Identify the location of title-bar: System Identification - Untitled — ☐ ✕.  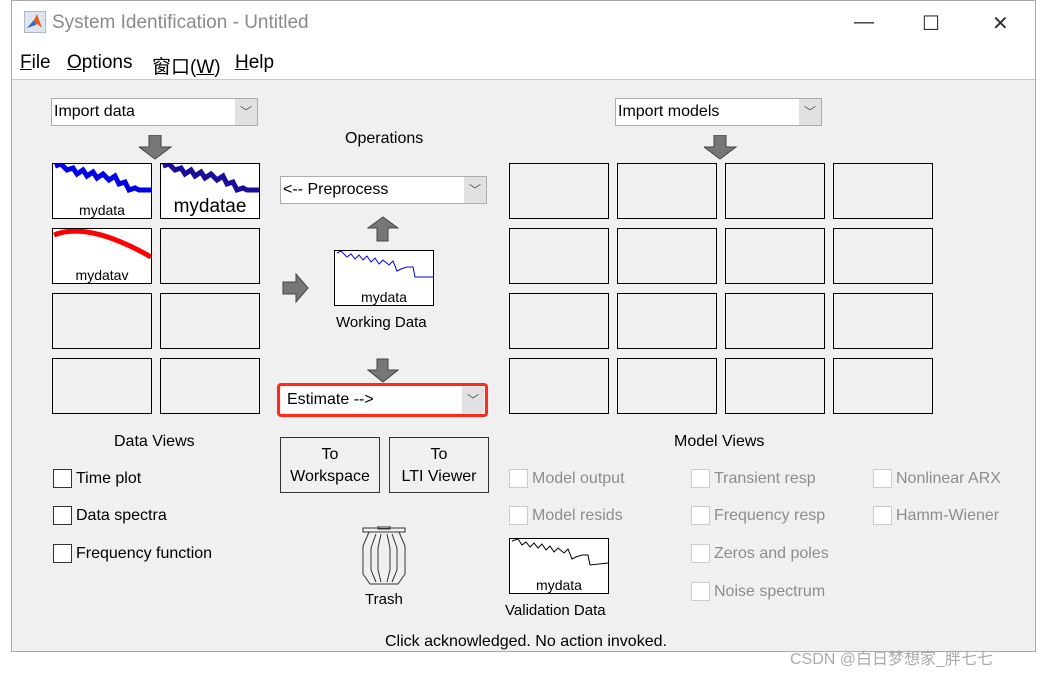
(523, 23).